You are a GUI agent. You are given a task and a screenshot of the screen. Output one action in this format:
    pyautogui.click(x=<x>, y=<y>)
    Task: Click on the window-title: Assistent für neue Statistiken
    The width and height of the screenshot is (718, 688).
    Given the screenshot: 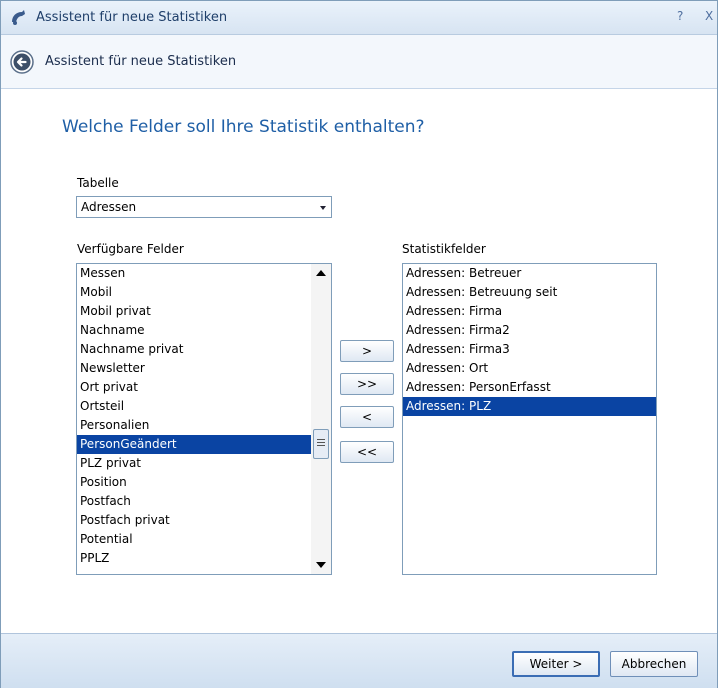 What is the action you would take?
    pyautogui.click(x=132, y=17)
    